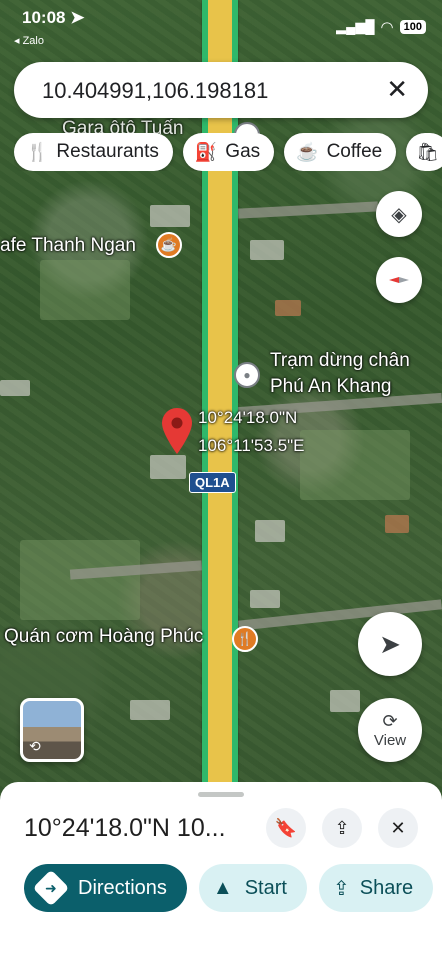 The width and height of the screenshot is (442, 960). I want to click on share-button: ⇪, so click(342, 828).